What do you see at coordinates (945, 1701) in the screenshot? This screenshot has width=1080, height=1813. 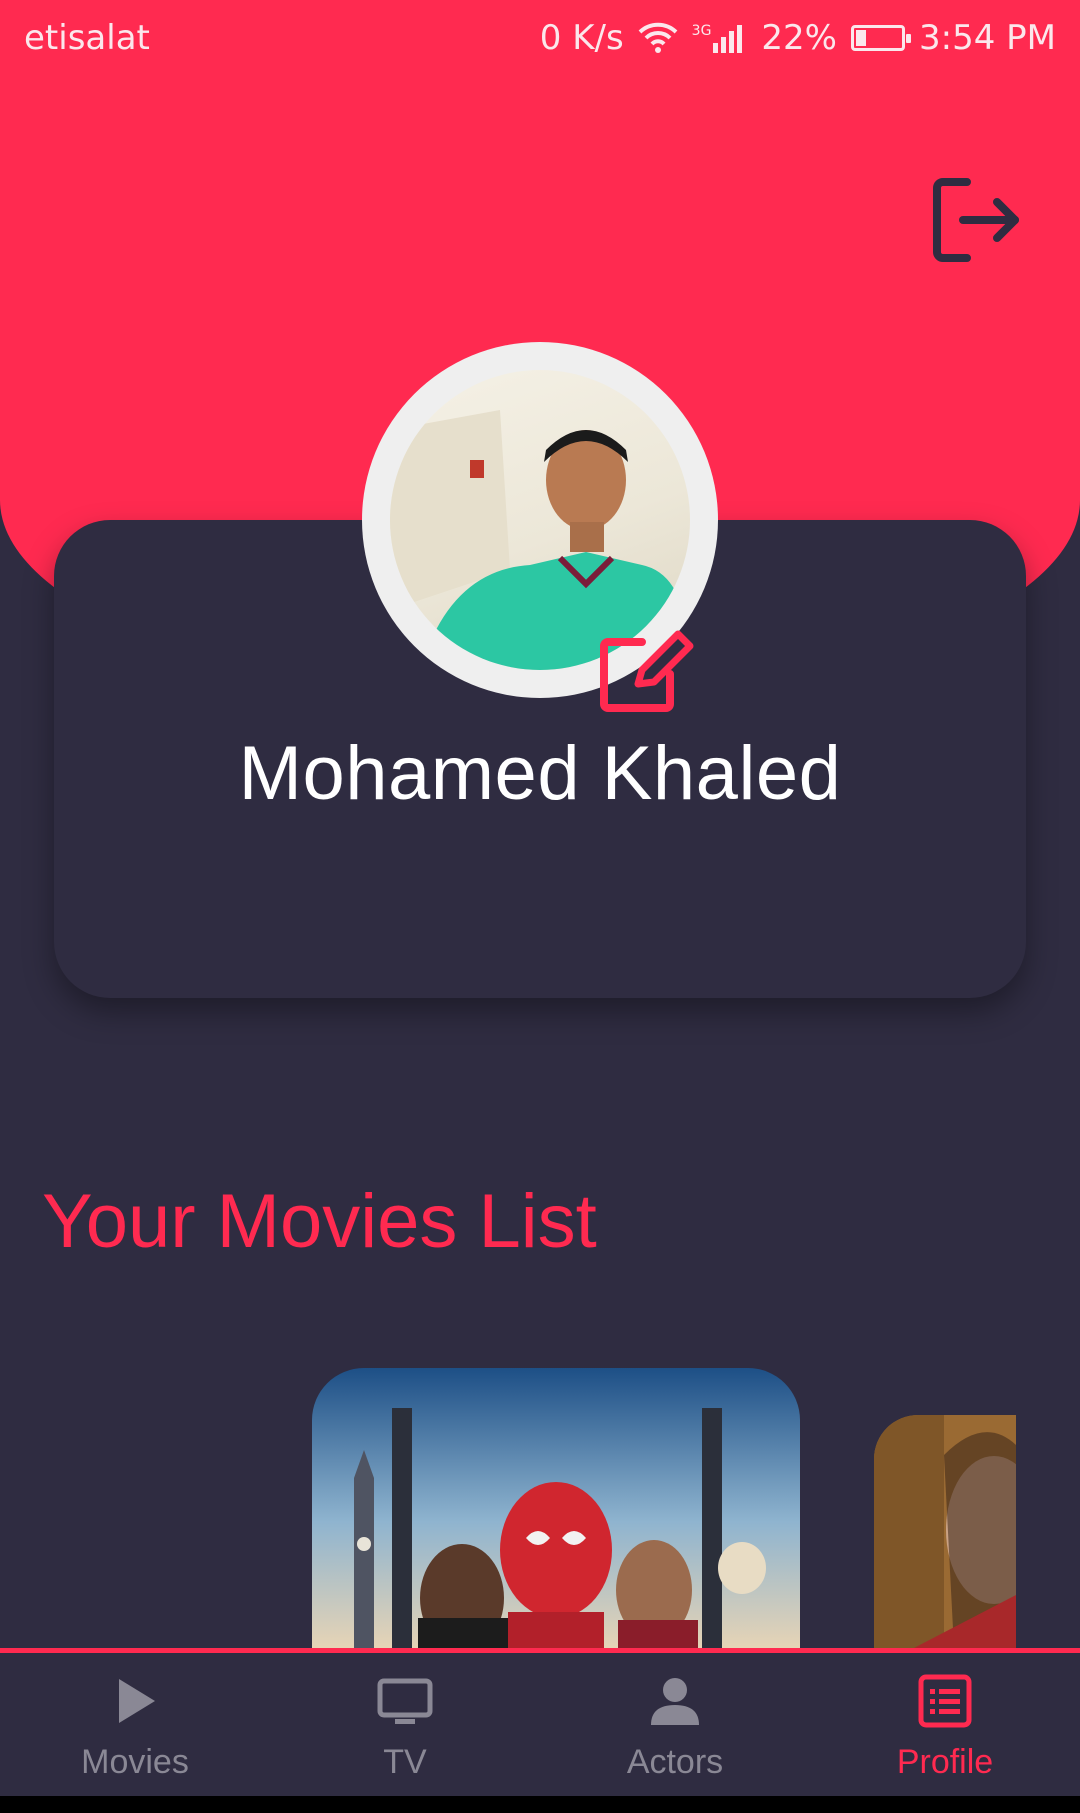 I see `list-icon` at bounding box center [945, 1701].